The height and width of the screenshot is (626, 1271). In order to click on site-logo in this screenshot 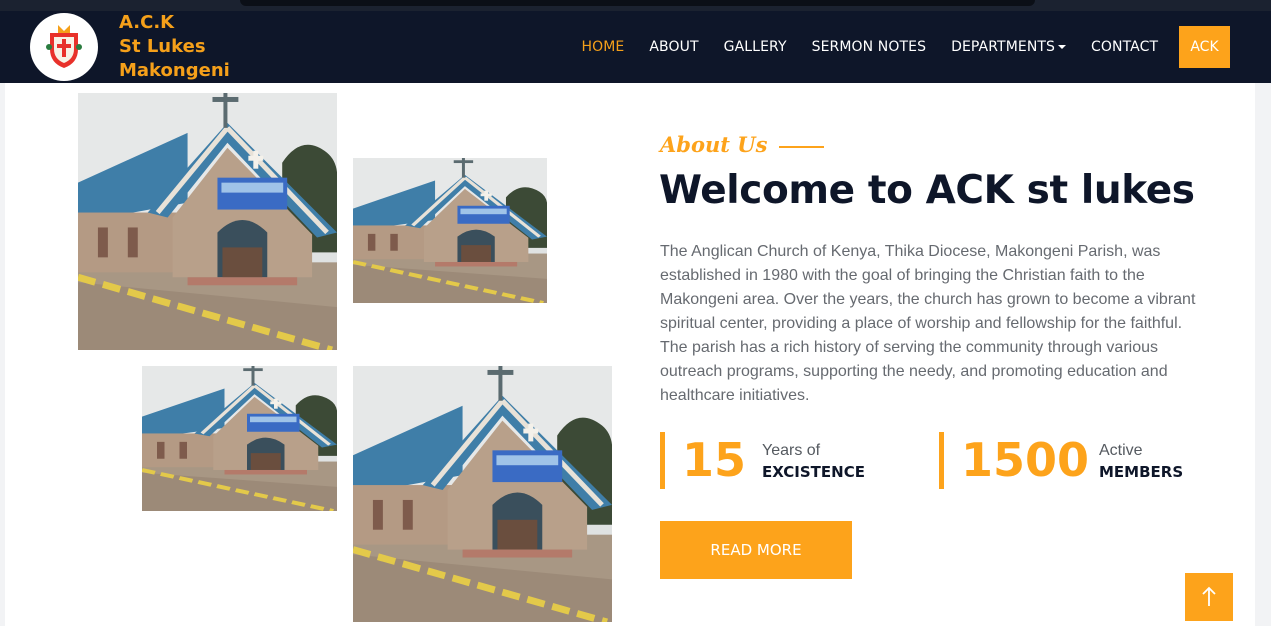, I will do `click(64, 47)`.